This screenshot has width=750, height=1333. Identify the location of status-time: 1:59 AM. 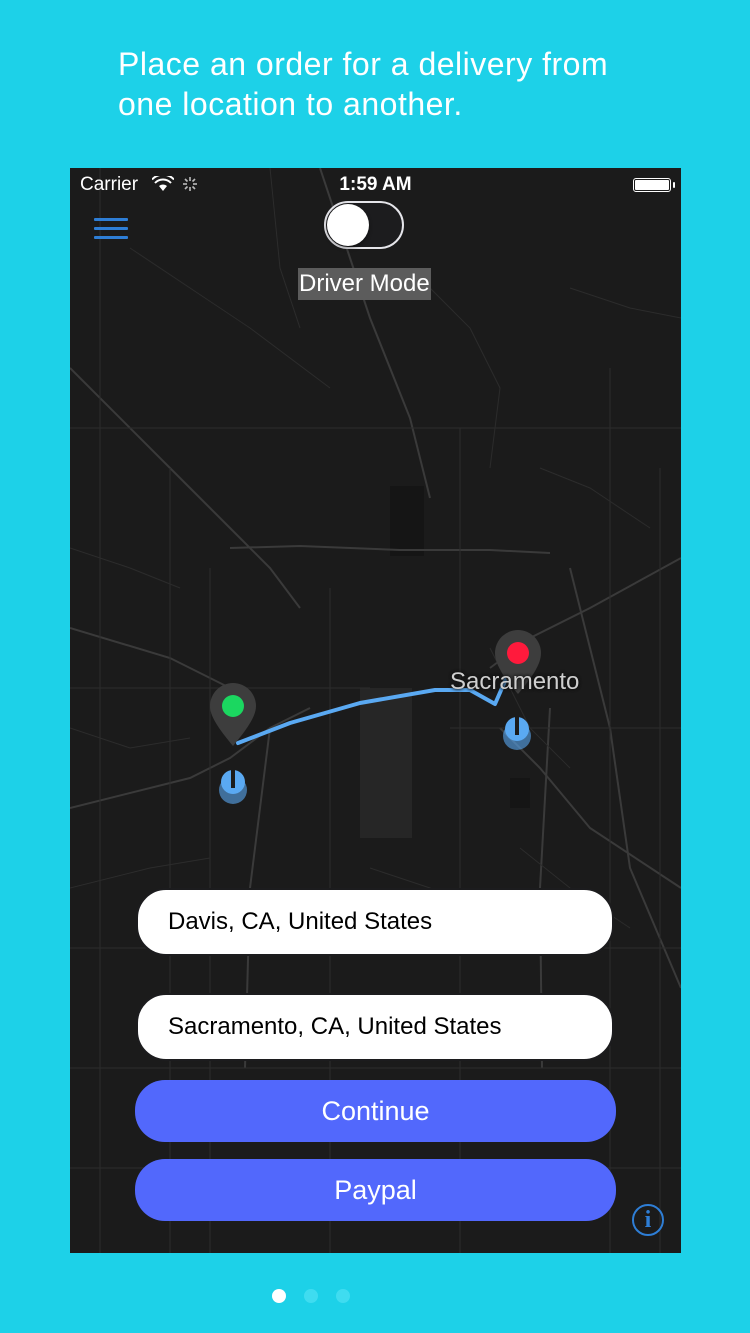
(375, 184).